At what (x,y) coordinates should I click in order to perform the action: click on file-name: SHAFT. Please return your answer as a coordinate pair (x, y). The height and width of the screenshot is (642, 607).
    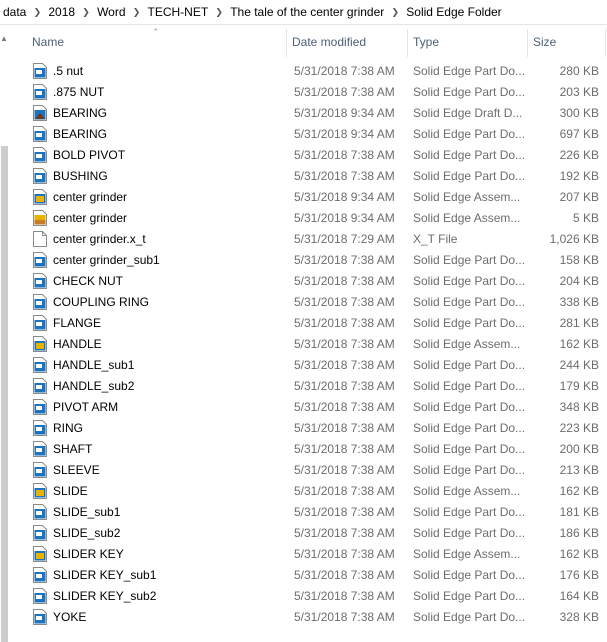
    Looking at the image, I should click on (73, 449).